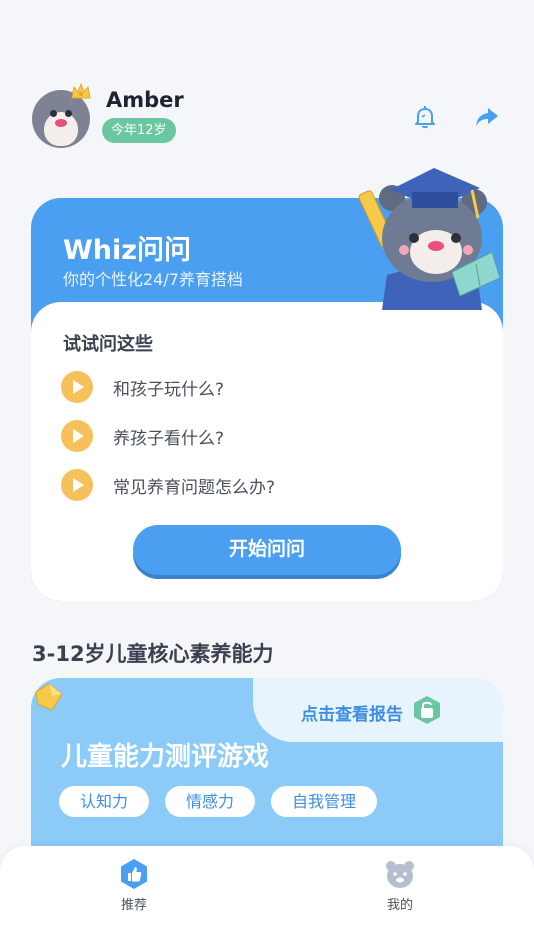  I want to click on whiz-title: Whiz问问, so click(127, 250).